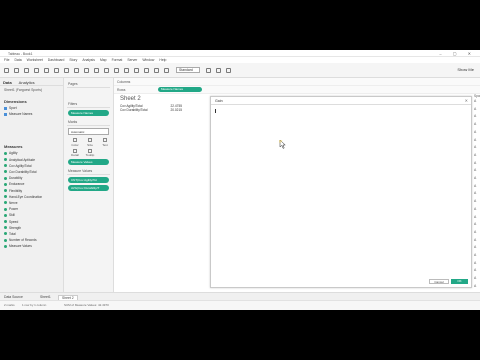 This screenshot has height=360, width=480. What do you see at coordinates (341, 282) in the screenshot?
I see `dialog-footer: Cancel OK` at bounding box center [341, 282].